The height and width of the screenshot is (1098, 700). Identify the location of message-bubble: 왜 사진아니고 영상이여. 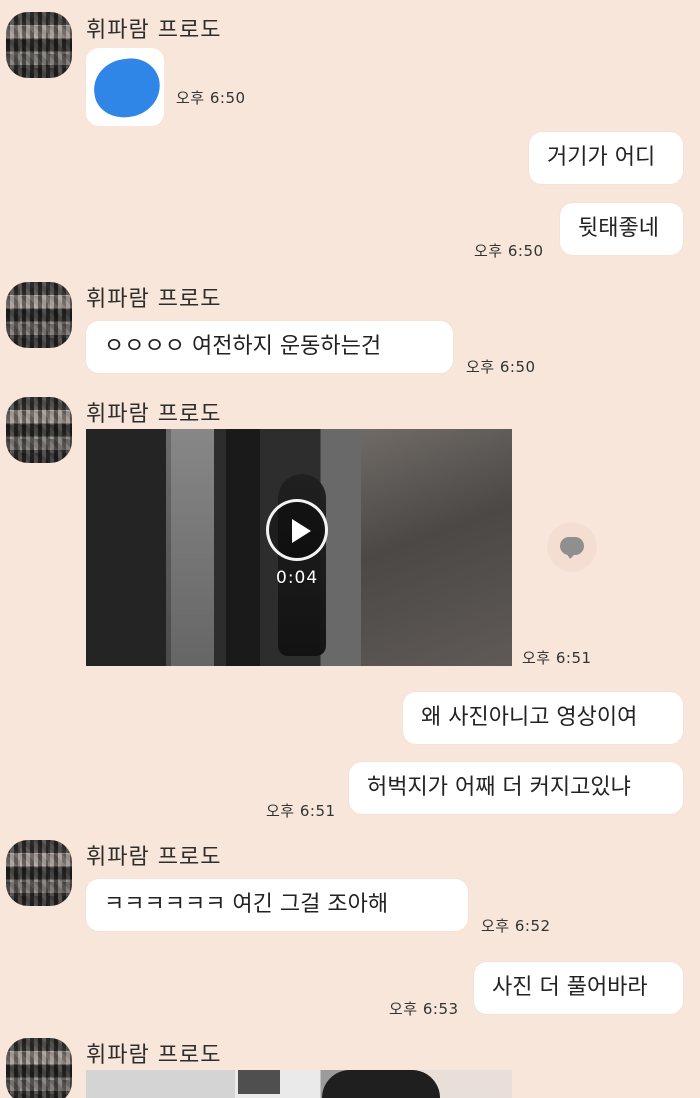
(543, 718).